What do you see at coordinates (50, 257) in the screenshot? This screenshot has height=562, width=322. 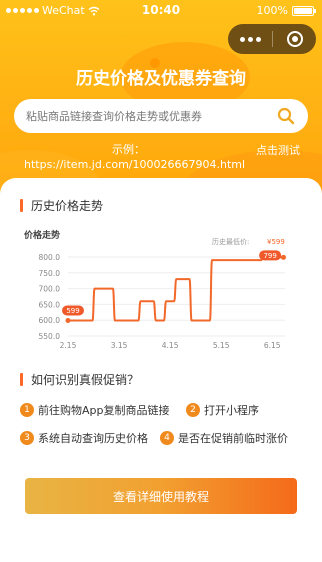 I see `y-tick-label: 800.0` at bounding box center [50, 257].